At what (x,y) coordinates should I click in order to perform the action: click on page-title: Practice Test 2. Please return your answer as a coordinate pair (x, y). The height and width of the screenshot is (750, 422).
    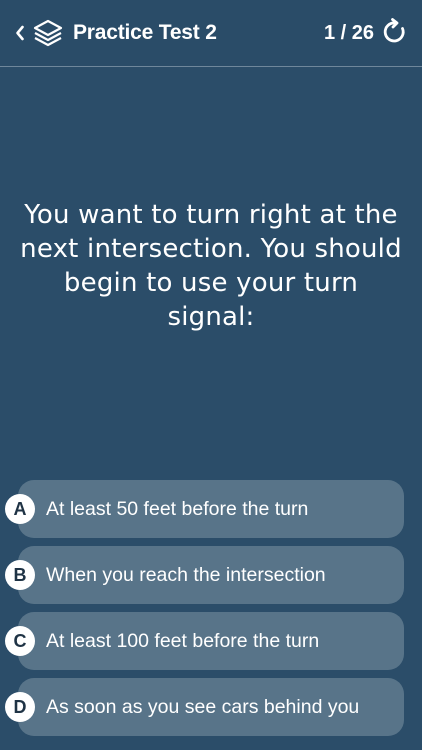
    Looking at the image, I should click on (145, 32).